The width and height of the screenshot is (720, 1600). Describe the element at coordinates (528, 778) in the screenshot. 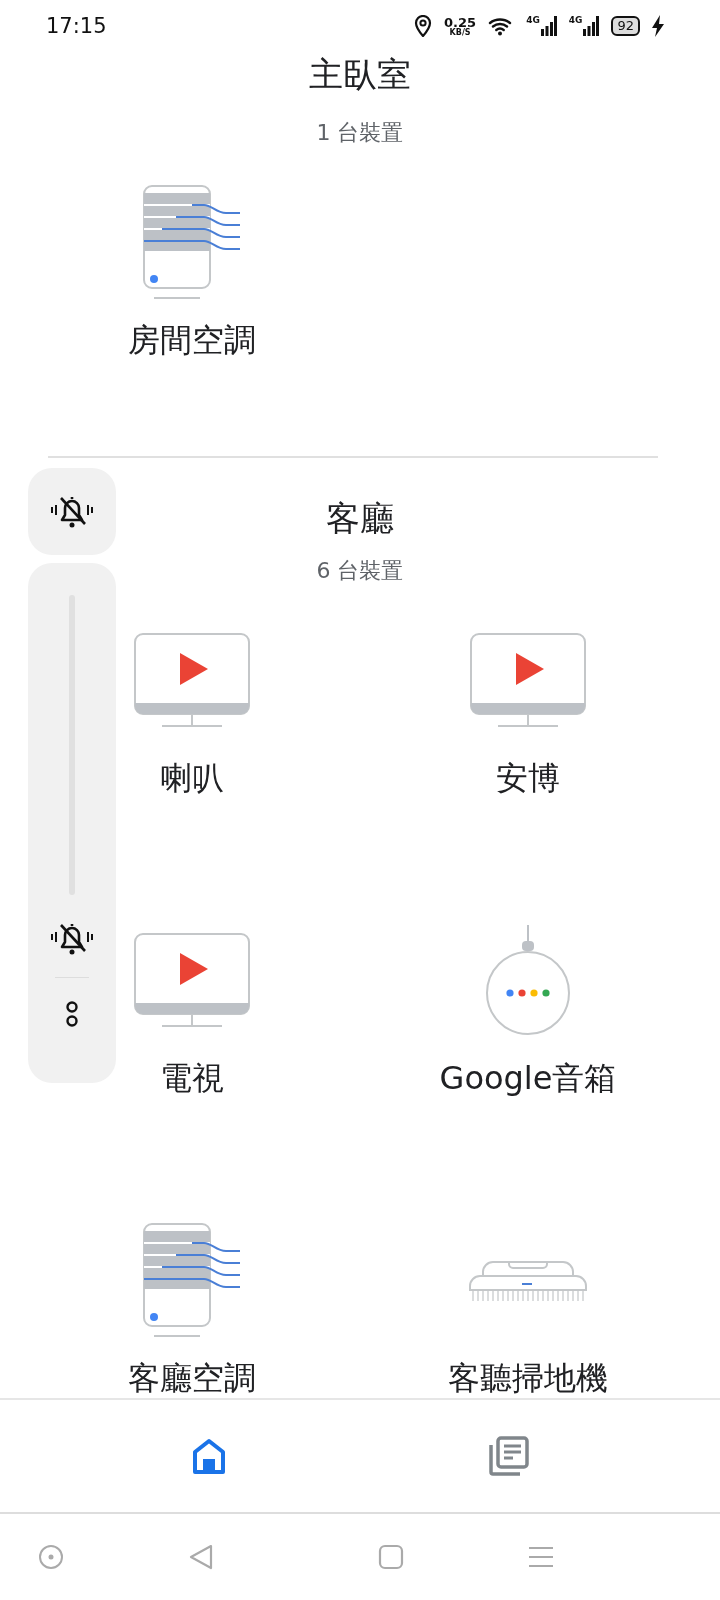

I see `device-name: 安博` at that location.